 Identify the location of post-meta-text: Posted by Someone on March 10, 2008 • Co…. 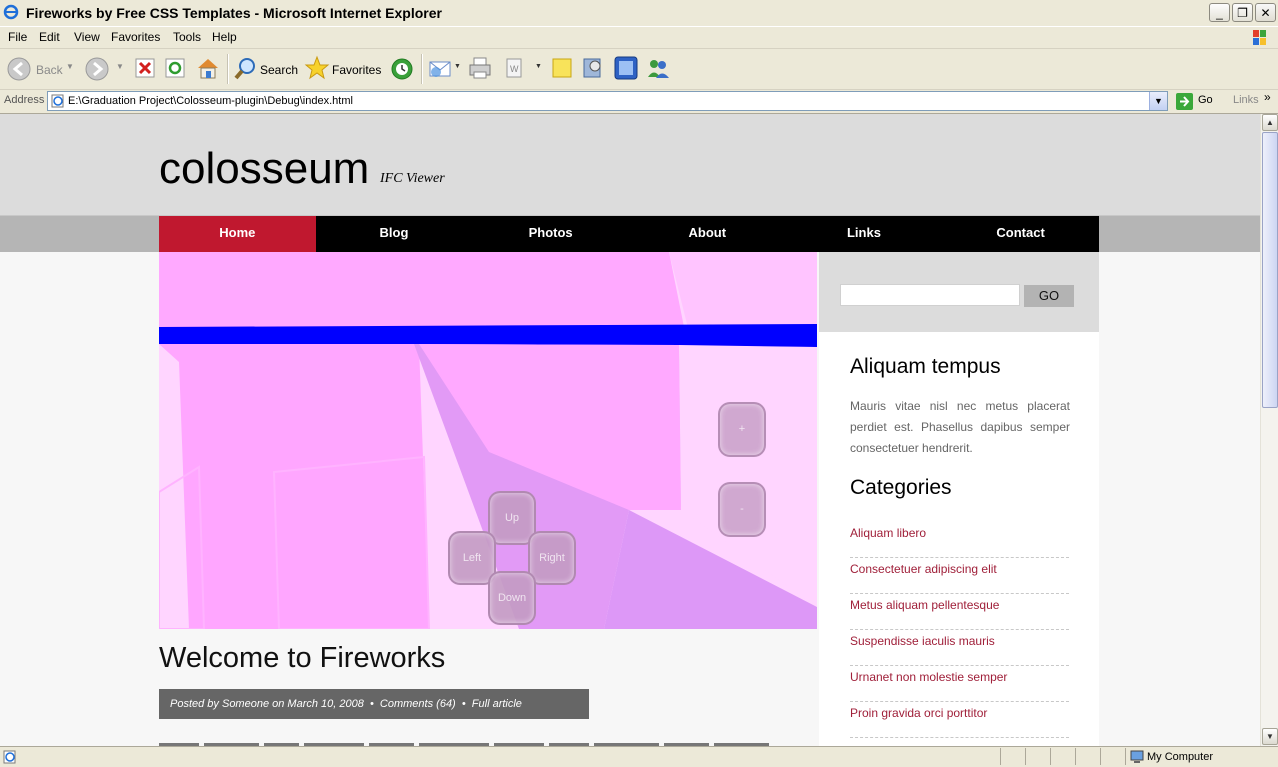
(340, 704).